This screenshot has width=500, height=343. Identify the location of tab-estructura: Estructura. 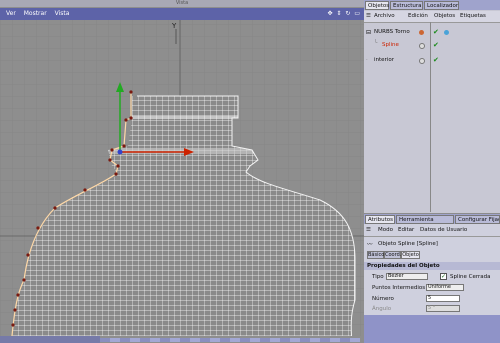
(406, 5).